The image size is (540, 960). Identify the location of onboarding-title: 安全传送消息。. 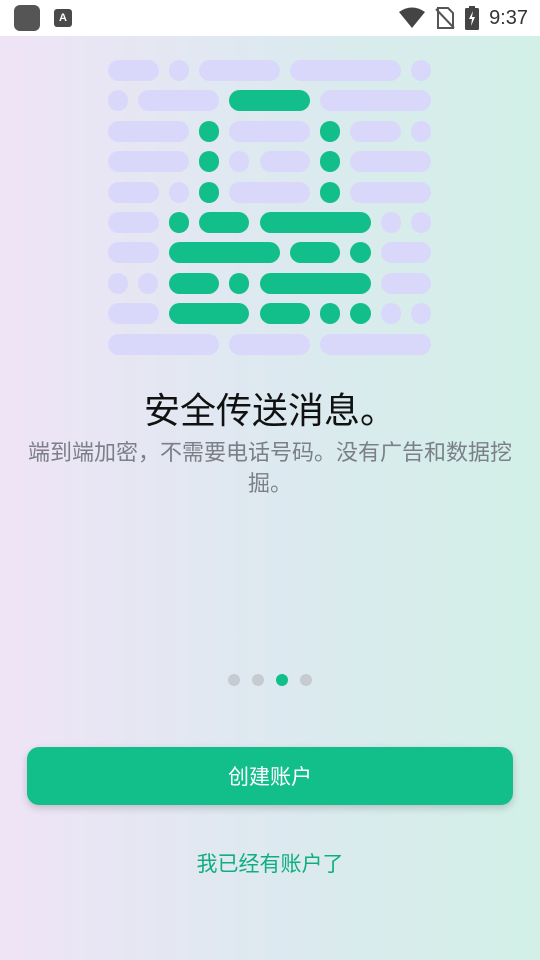
(269, 411).